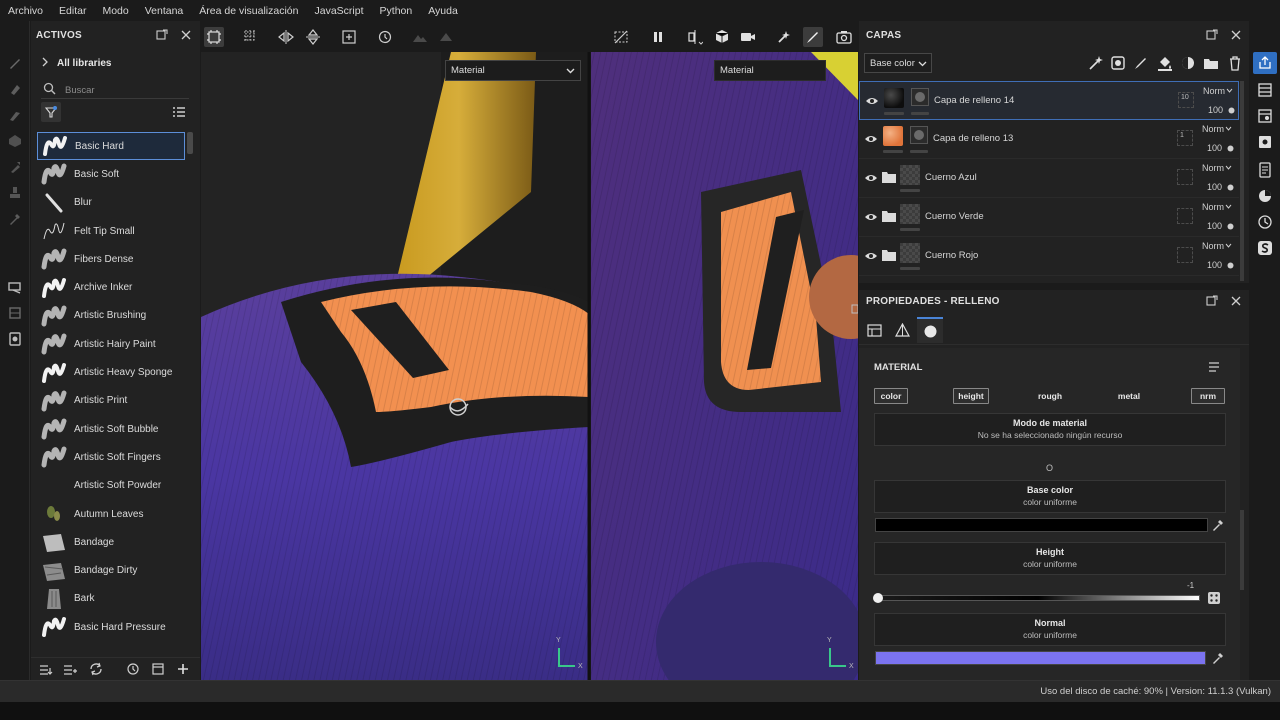 The image size is (1280, 720). What do you see at coordinates (15, 89) in the screenshot?
I see `eraser-tool-icon` at bounding box center [15, 89].